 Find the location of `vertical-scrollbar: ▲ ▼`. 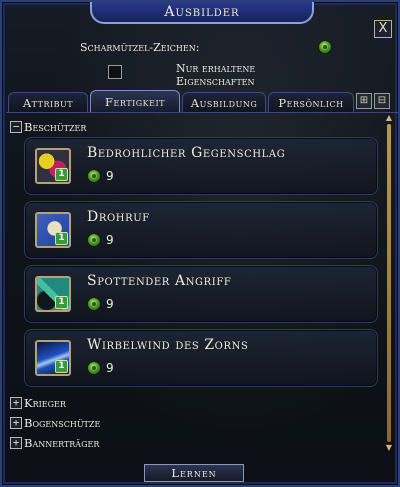

vertical-scrollbar: ▲ ▼ is located at coordinates (389, 283).